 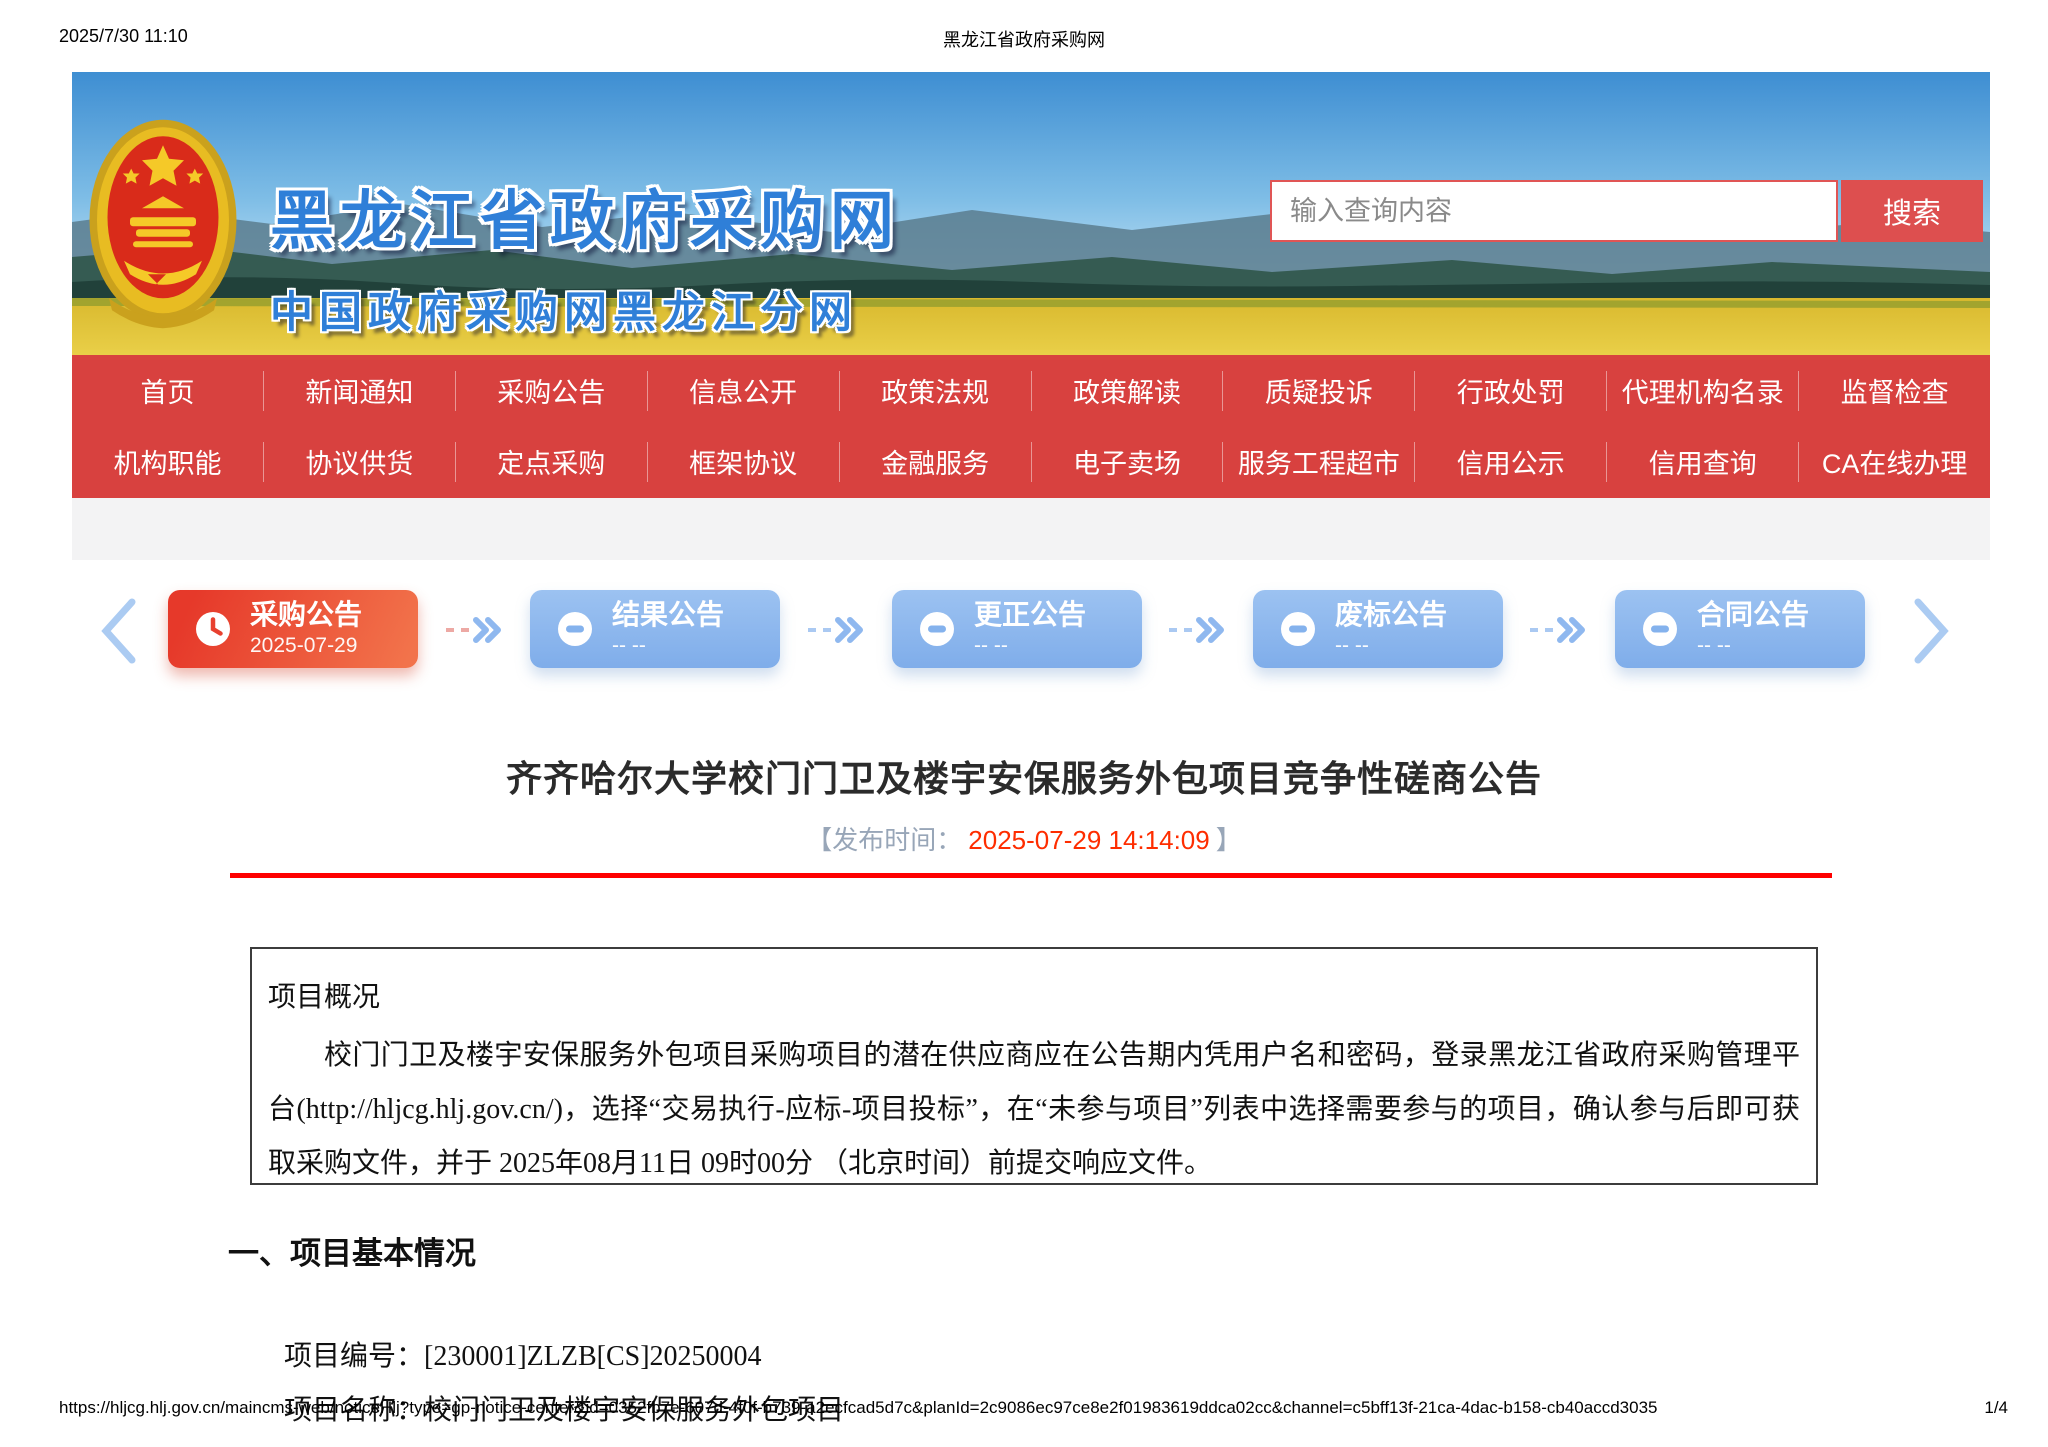 I want to click on flow-step-contract-notice: 合同公告 -- --, so click(x=1740, y=629).